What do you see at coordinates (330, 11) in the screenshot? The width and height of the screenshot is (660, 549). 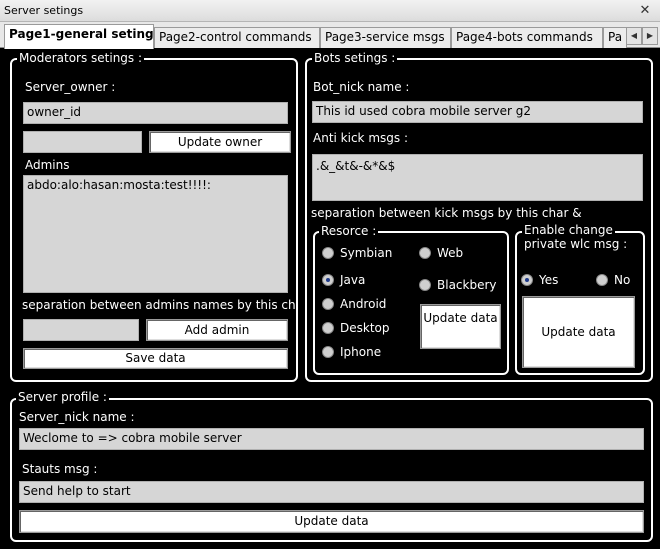 I see `window-titlebar: Server setings ✕` at bounding box center [330, 11].